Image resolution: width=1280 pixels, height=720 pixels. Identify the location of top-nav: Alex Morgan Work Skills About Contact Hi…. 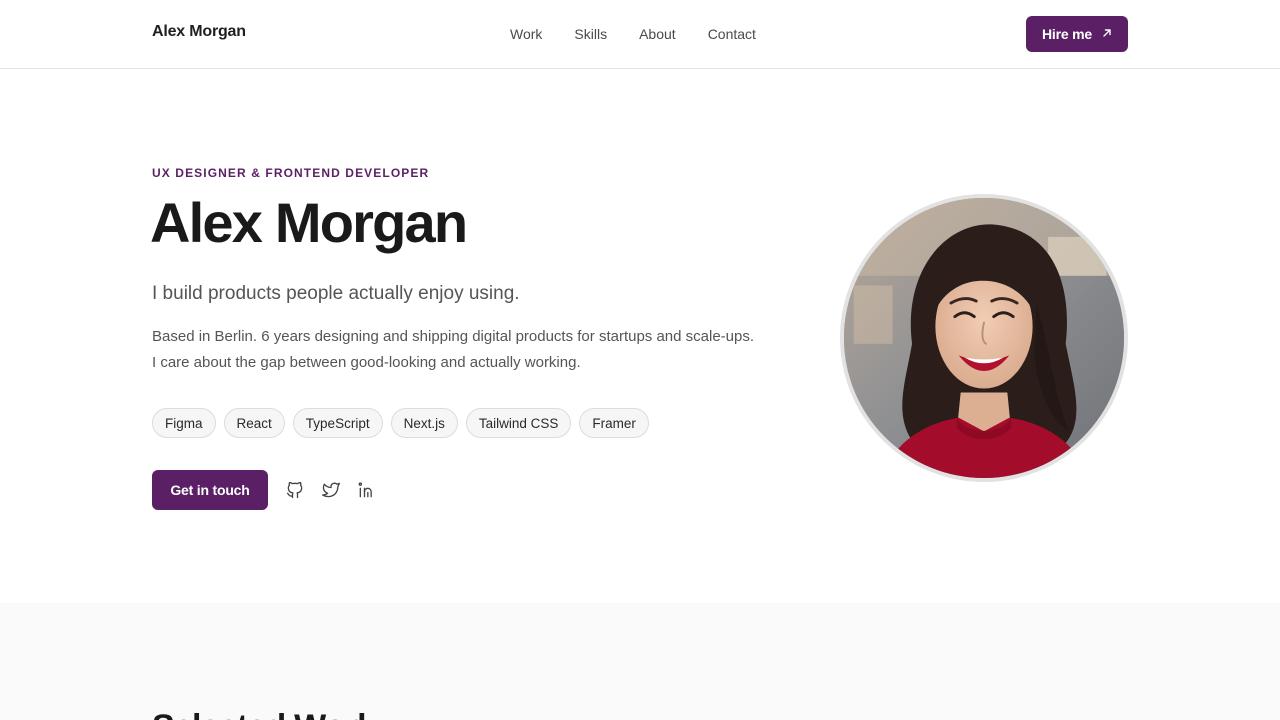
(640, 34).